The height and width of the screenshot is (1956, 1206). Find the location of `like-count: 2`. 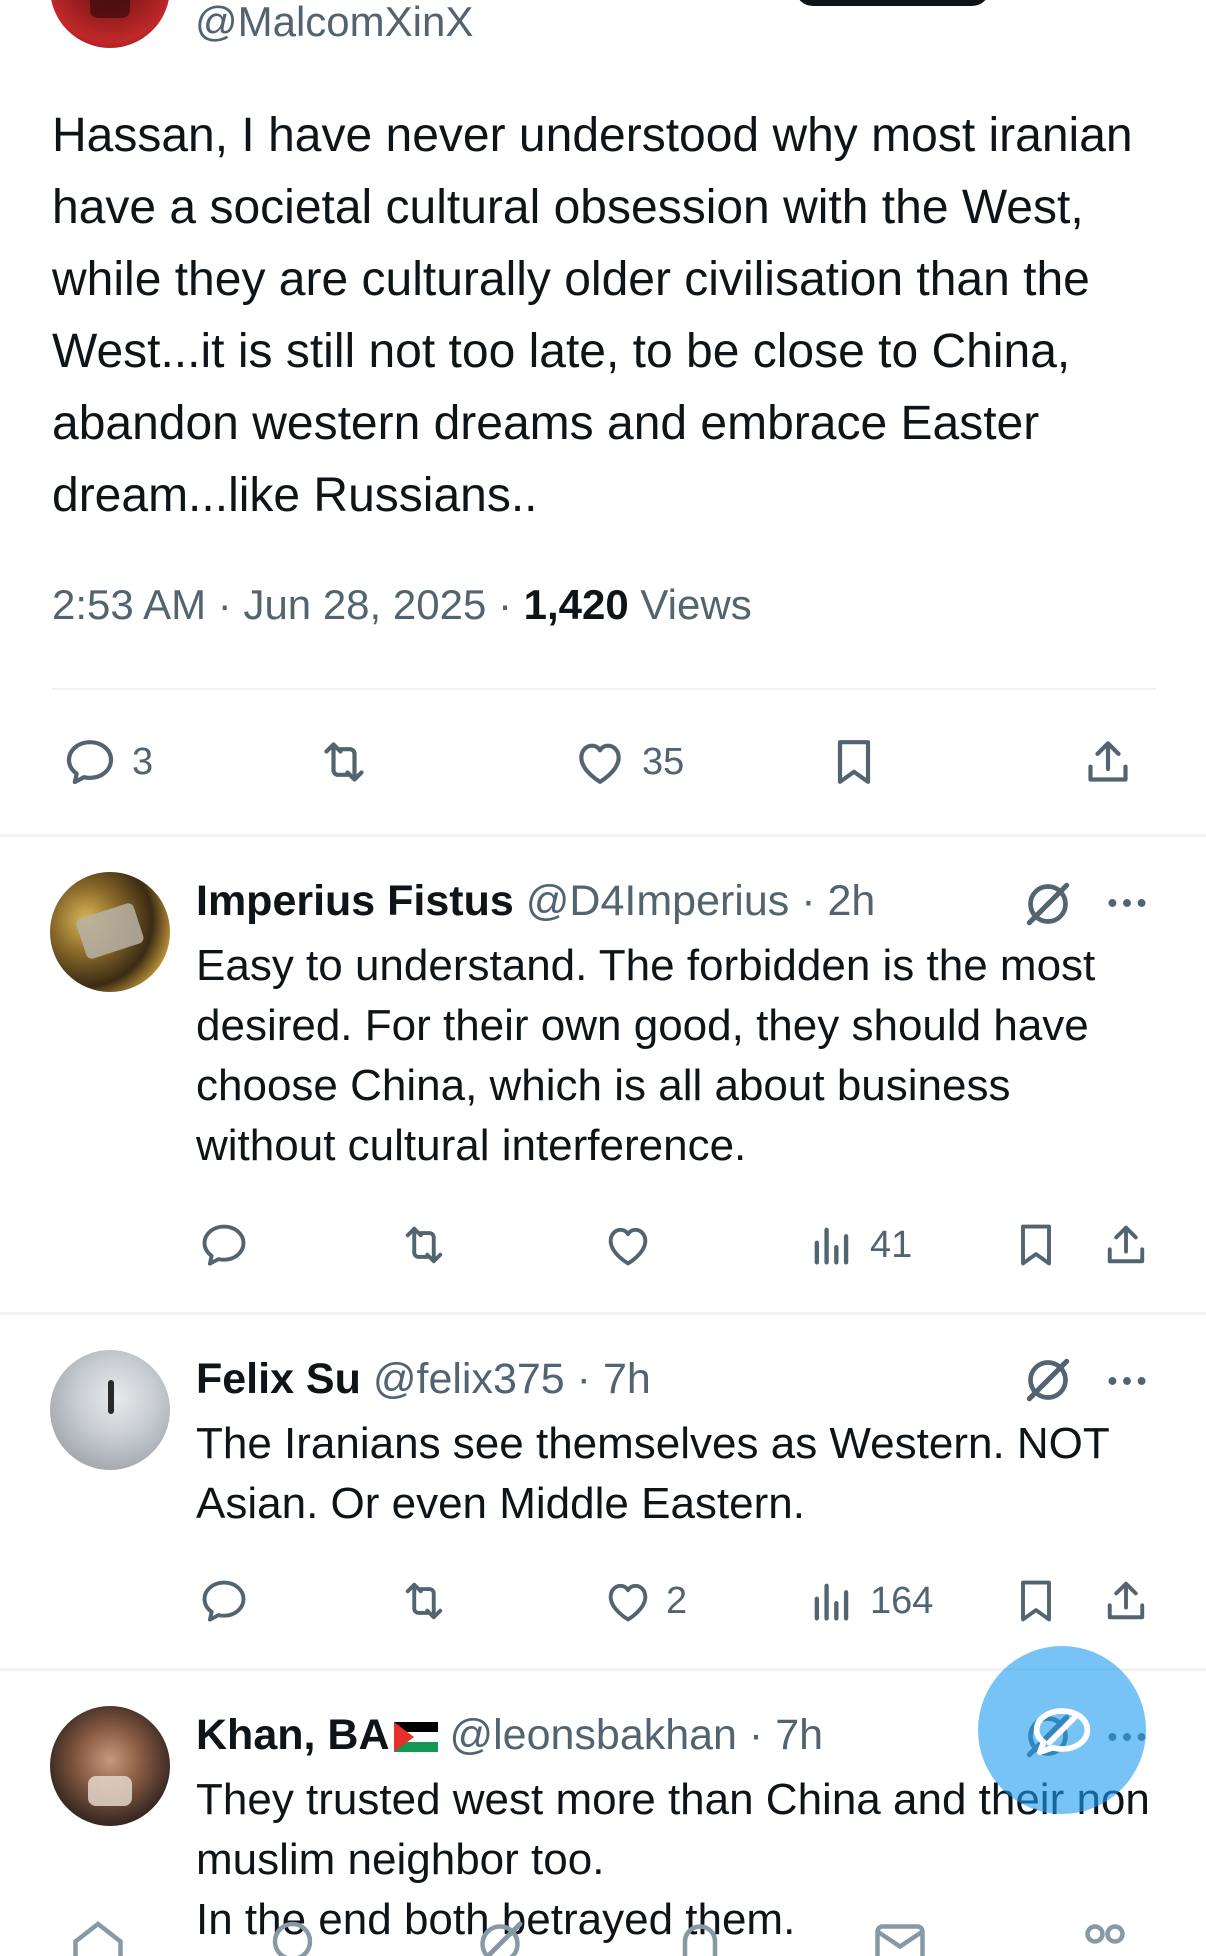

like-count: 2 is located at coordinates (677, 1600).